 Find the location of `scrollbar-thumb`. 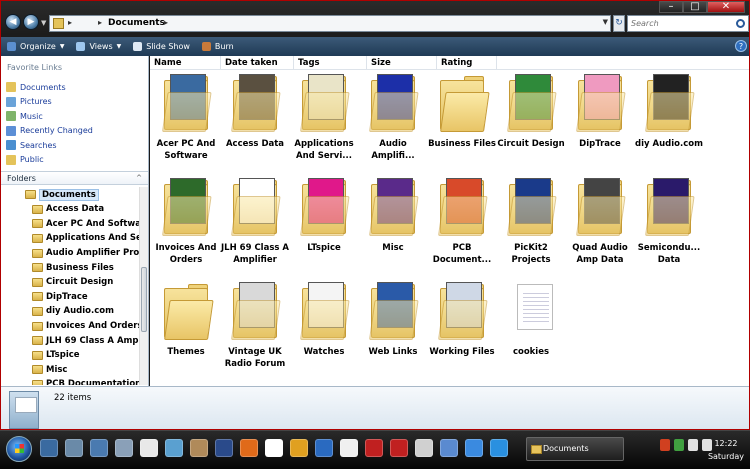

scrollbar-thumb is located at coordinates (144, 299).